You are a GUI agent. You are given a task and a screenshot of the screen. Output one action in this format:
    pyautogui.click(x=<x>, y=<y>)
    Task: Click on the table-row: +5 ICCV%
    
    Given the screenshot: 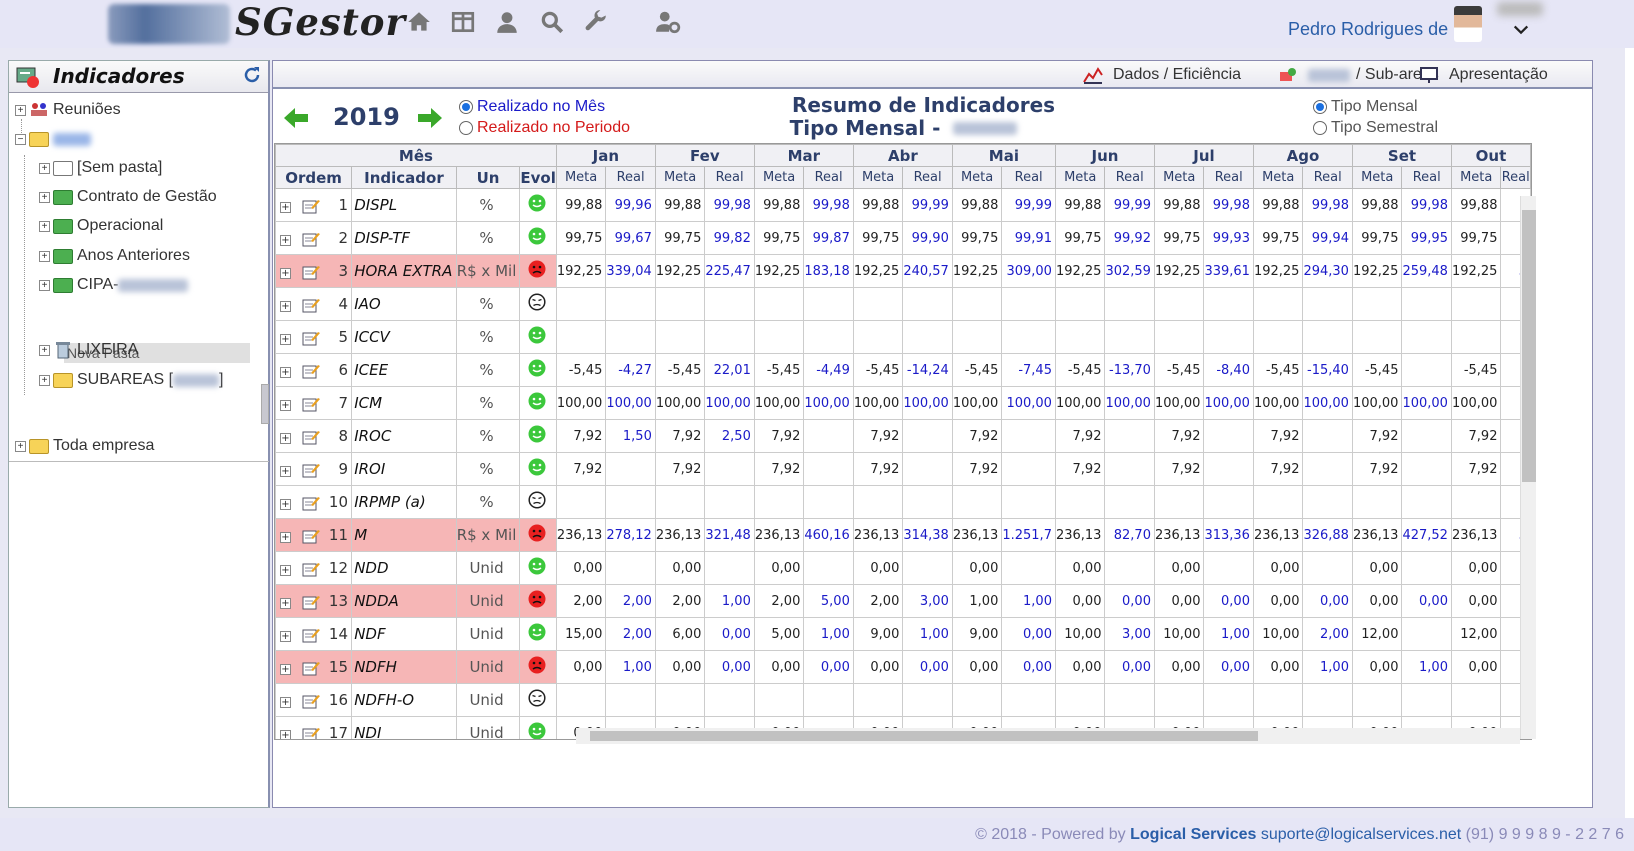 What is the action you would take?
    pyautogui.click(x=903, y=337)
    